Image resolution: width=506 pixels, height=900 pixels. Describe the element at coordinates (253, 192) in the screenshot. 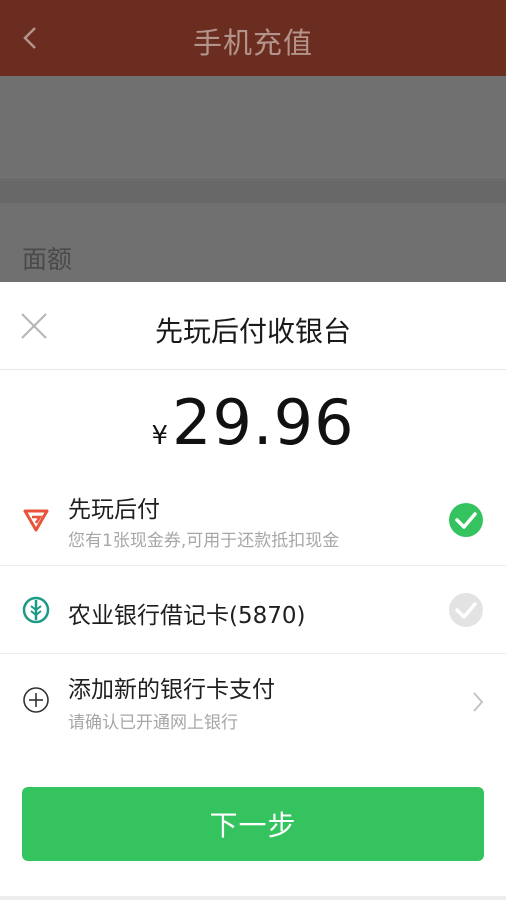

I see `section-divider` at that location.